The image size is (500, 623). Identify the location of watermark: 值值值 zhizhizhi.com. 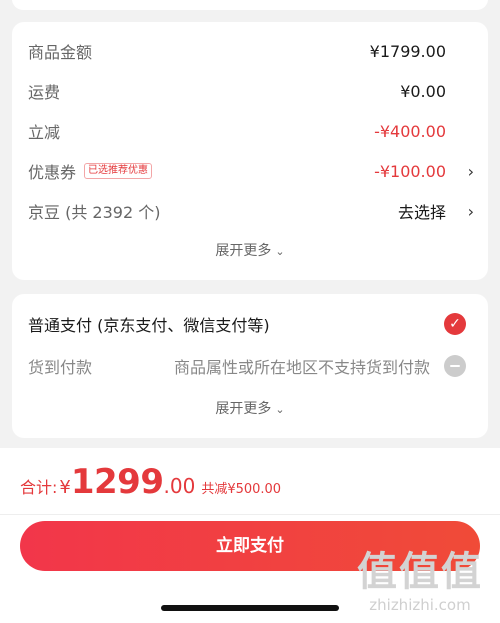
(420, 582).